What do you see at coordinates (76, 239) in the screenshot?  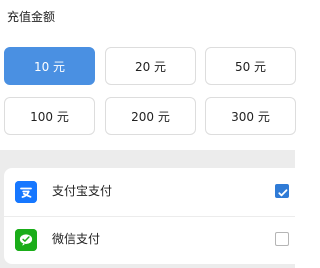 I see `wechat-pay-label: 微信支付` at bounding box center [76, 239].